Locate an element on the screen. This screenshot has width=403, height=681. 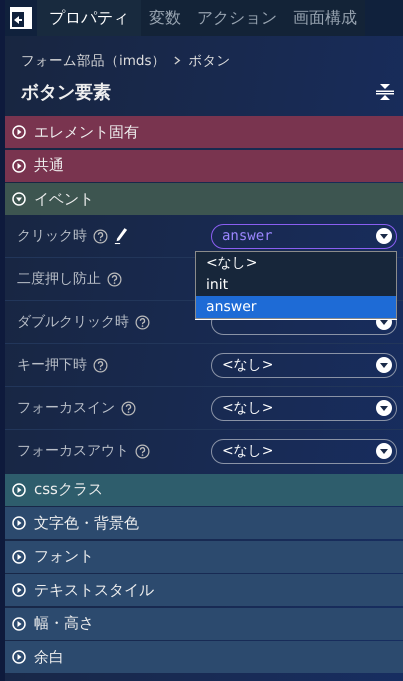
panel-toggle-icon is located at coordinates (21, 18).